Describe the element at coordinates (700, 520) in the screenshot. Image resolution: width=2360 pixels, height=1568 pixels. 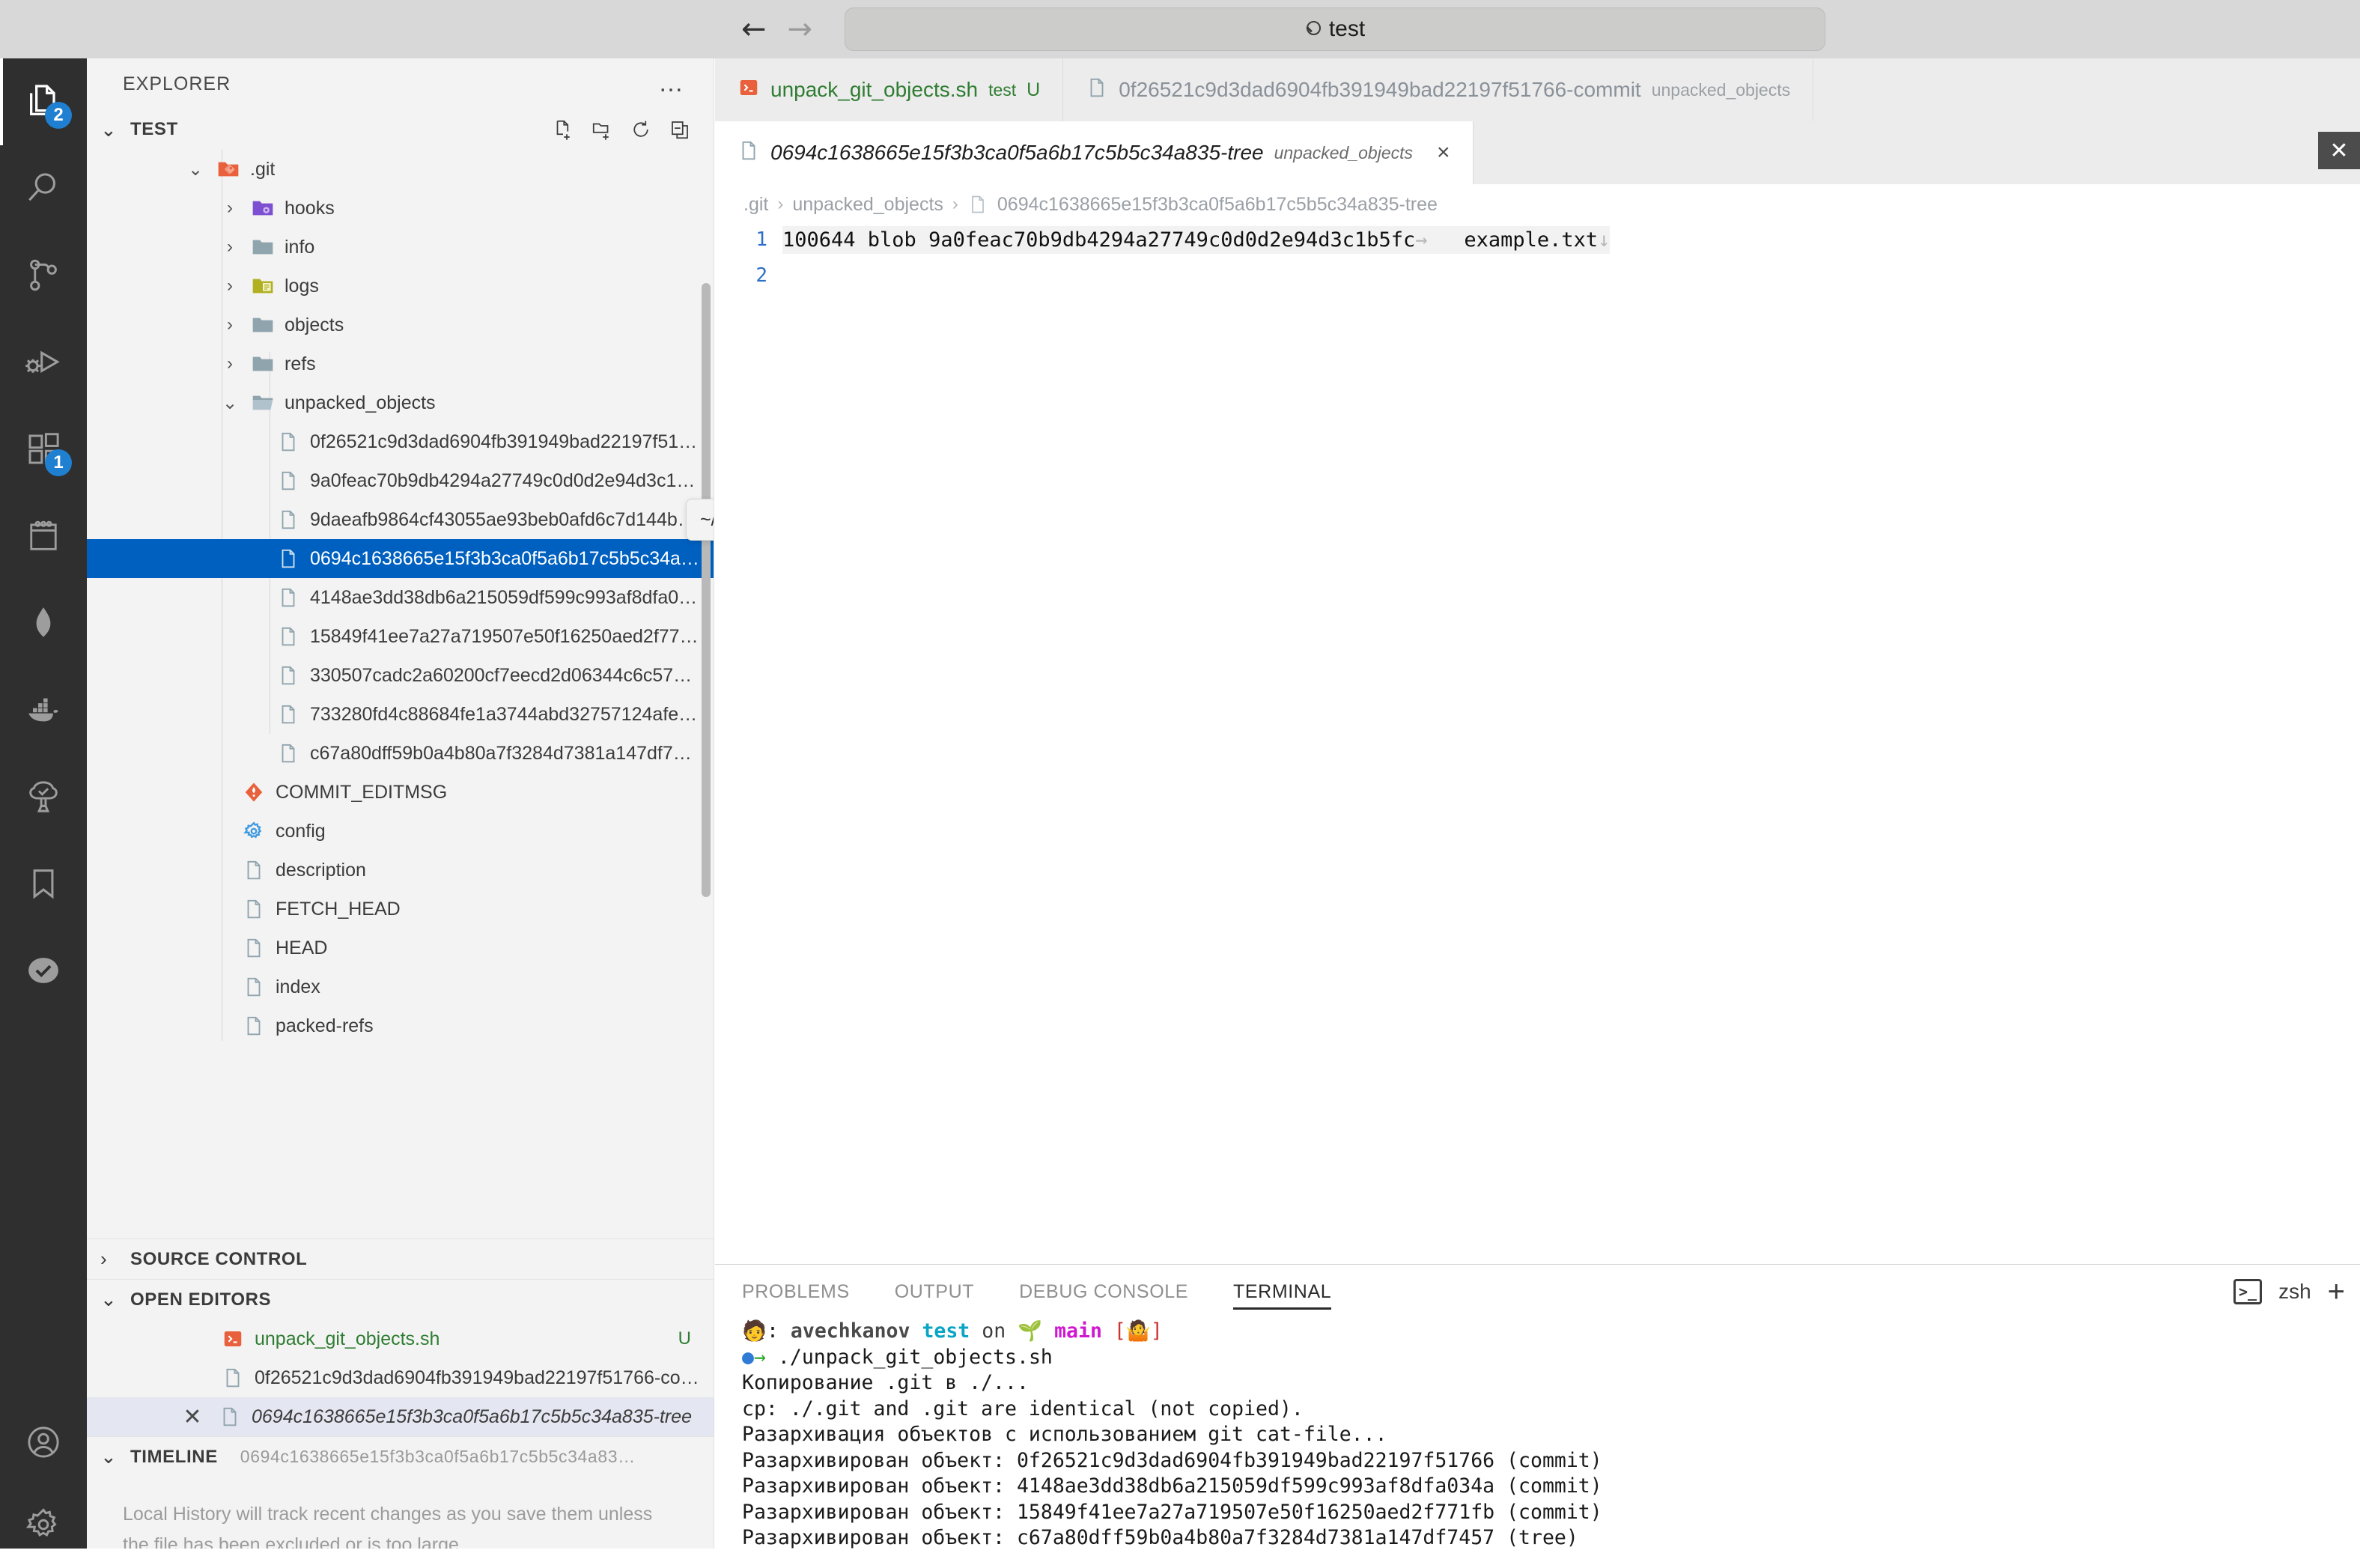
I see `path-tooltip: ~/Desktop/test/.git/unpacked_objects` at that location.